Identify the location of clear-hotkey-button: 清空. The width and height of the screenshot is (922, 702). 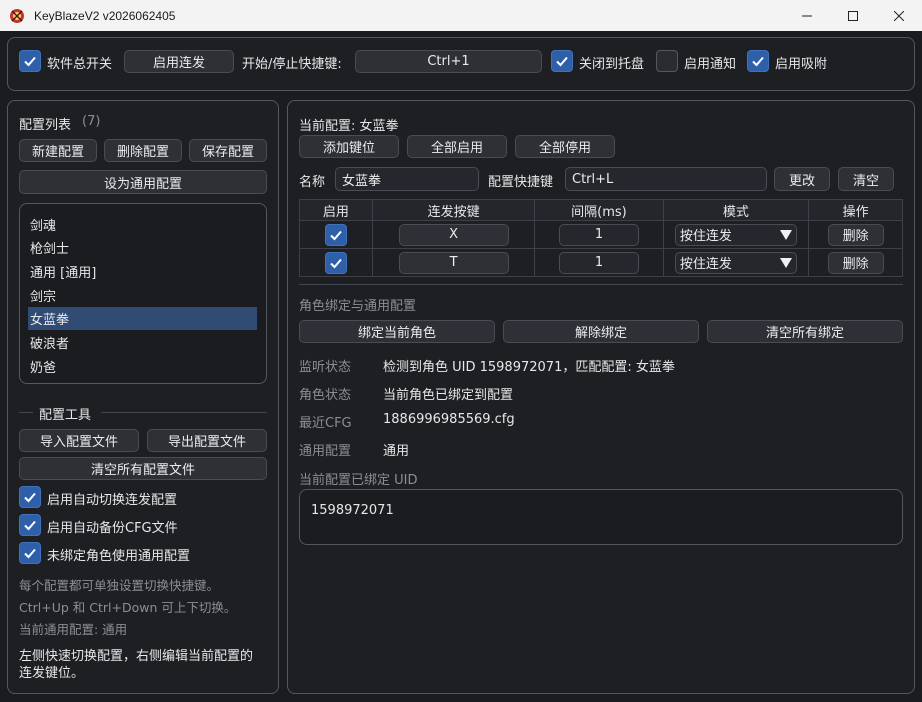
(866, 179).